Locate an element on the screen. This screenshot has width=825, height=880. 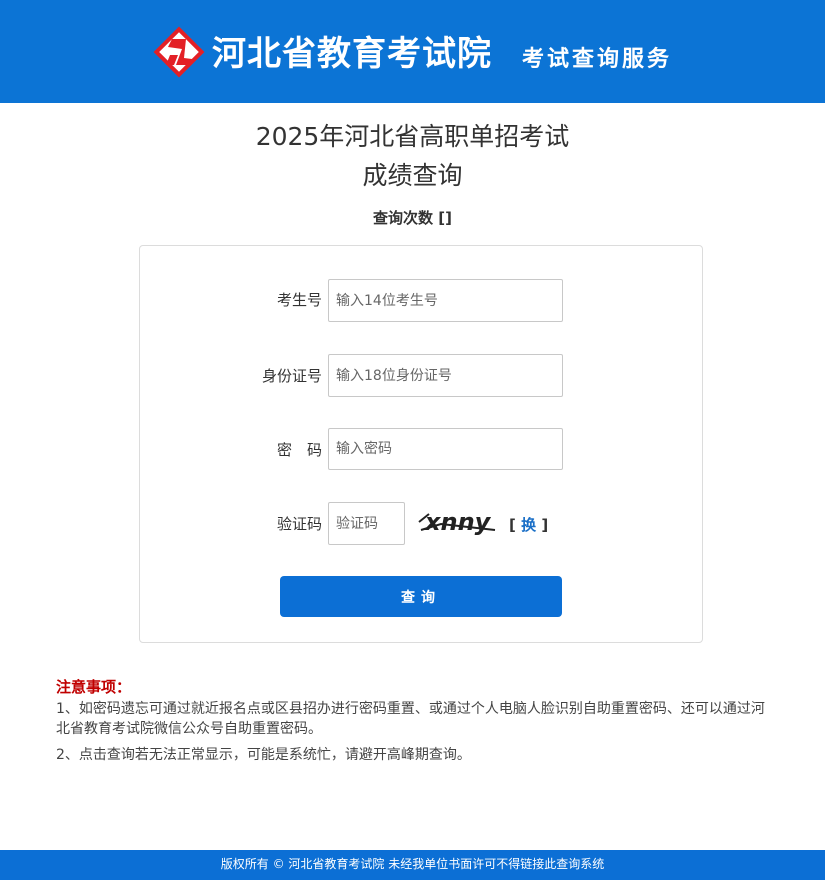
refresh-captcha-button: [ 换 ] is located at coordinates (528, 525).